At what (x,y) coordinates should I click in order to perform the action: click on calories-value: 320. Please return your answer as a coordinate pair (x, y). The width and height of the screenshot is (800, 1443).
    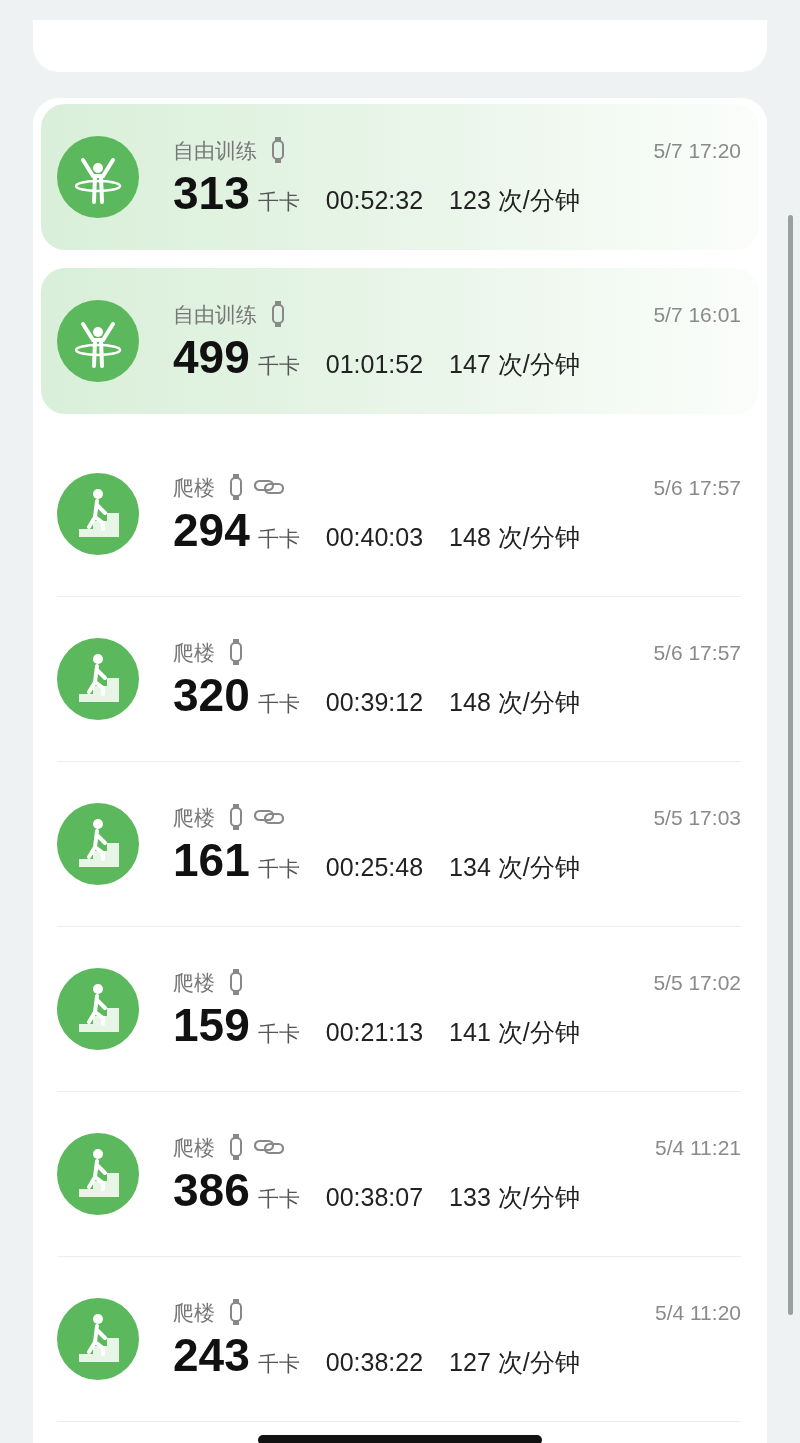
    Looking at the image, I should click on (211, 695).